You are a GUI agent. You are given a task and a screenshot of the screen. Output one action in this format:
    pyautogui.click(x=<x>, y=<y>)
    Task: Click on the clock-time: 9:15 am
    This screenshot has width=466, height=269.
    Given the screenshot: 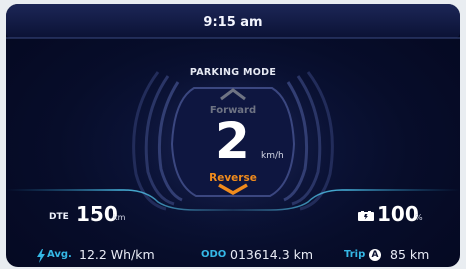 What is the action you would take?
    pyautogui.click(x=233, y=22)
    